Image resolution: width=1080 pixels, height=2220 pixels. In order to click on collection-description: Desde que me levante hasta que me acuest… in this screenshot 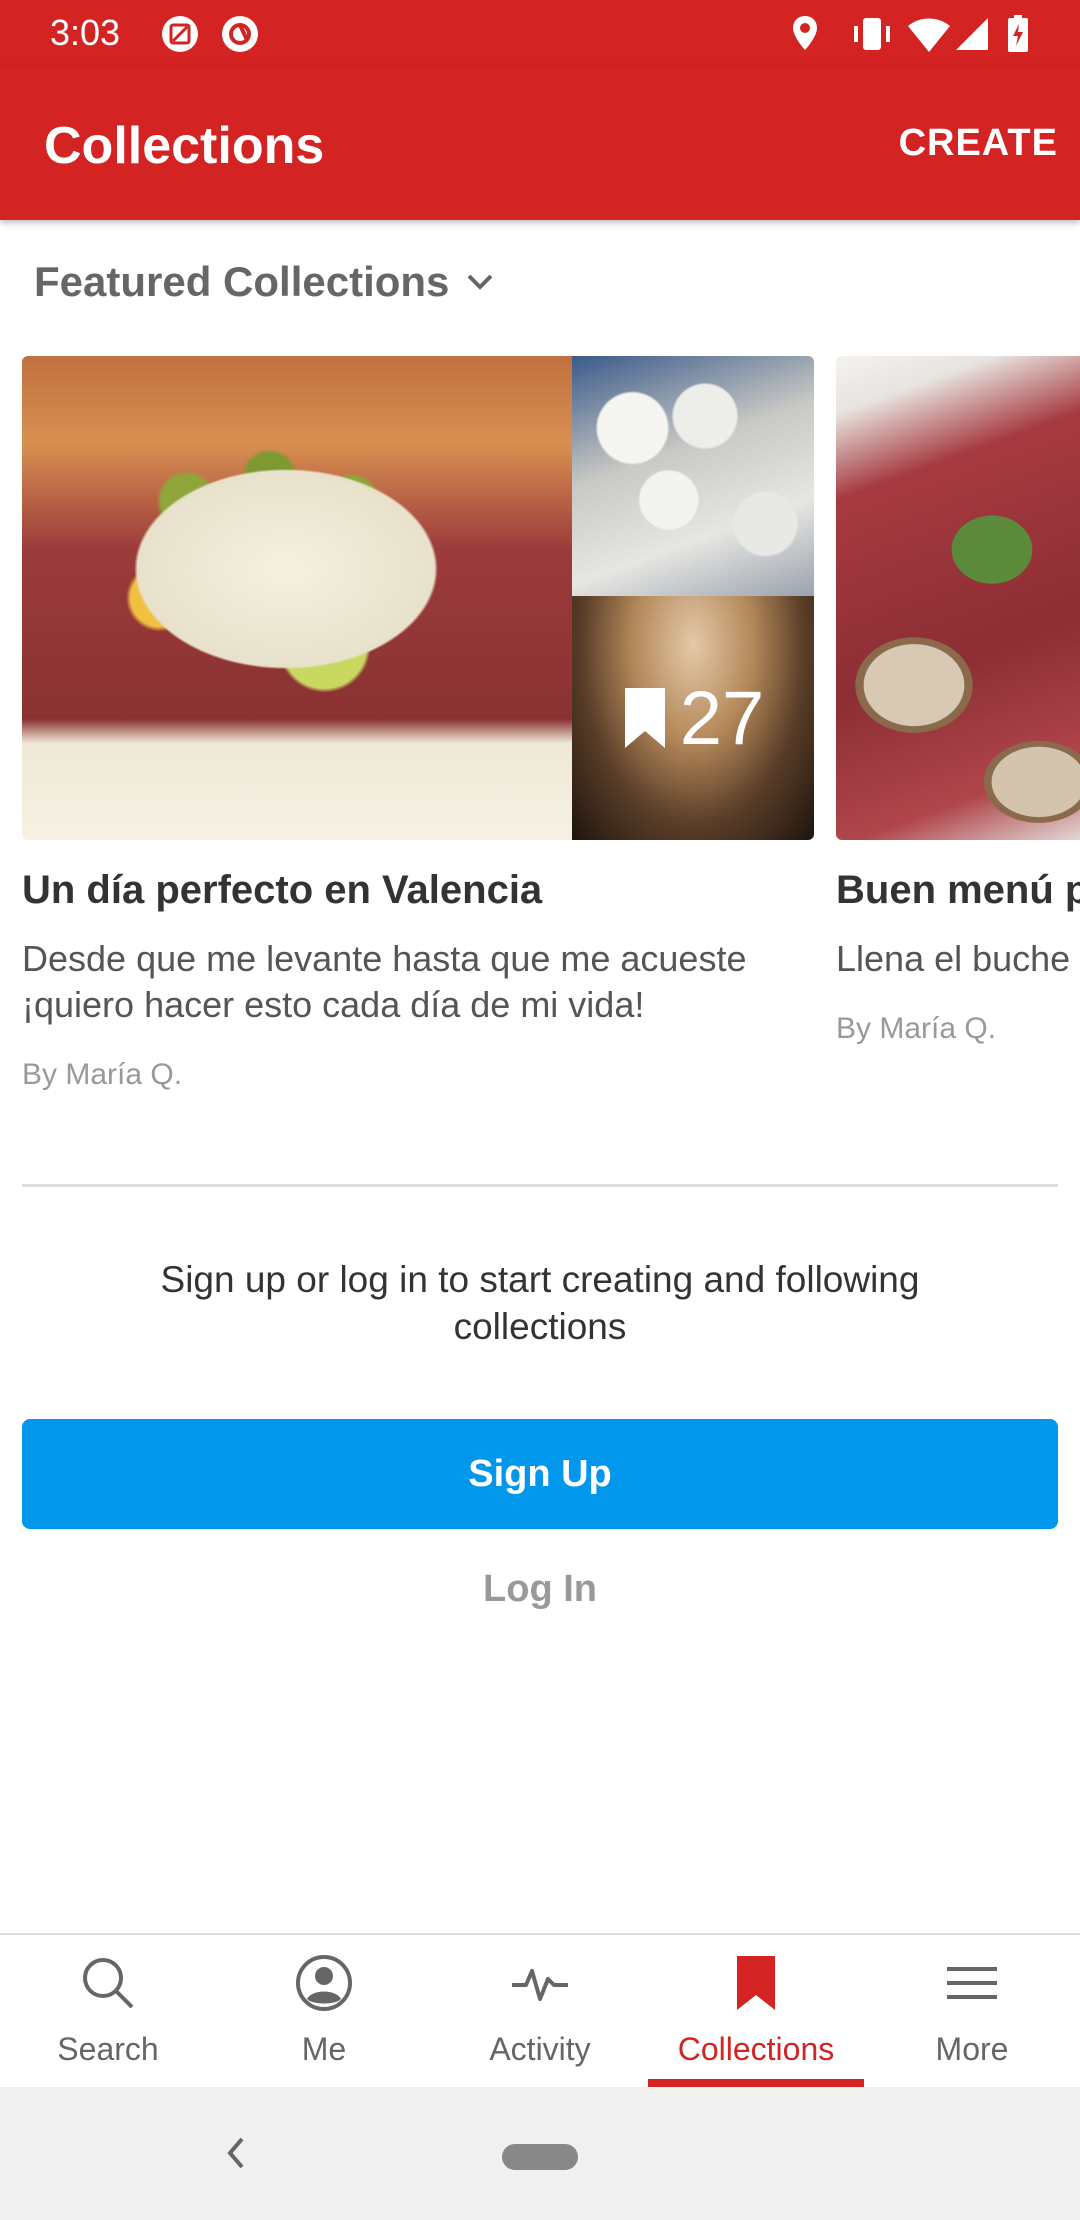, I will do `click(384, 981)`.